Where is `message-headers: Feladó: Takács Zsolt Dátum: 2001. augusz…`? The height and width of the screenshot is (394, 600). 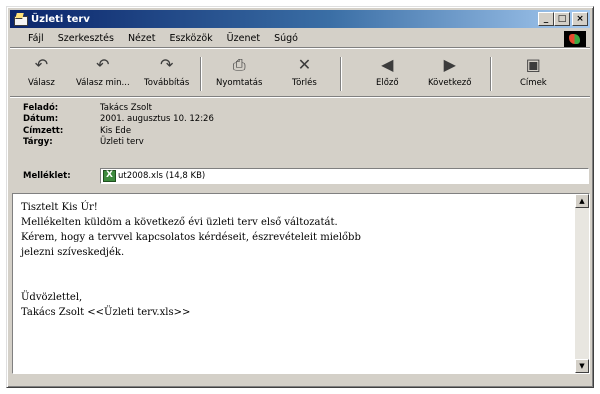
message-headers: Feladó: Takács Zsolt Dátum: 2001. augusz… is located at coordinates (303, 125).